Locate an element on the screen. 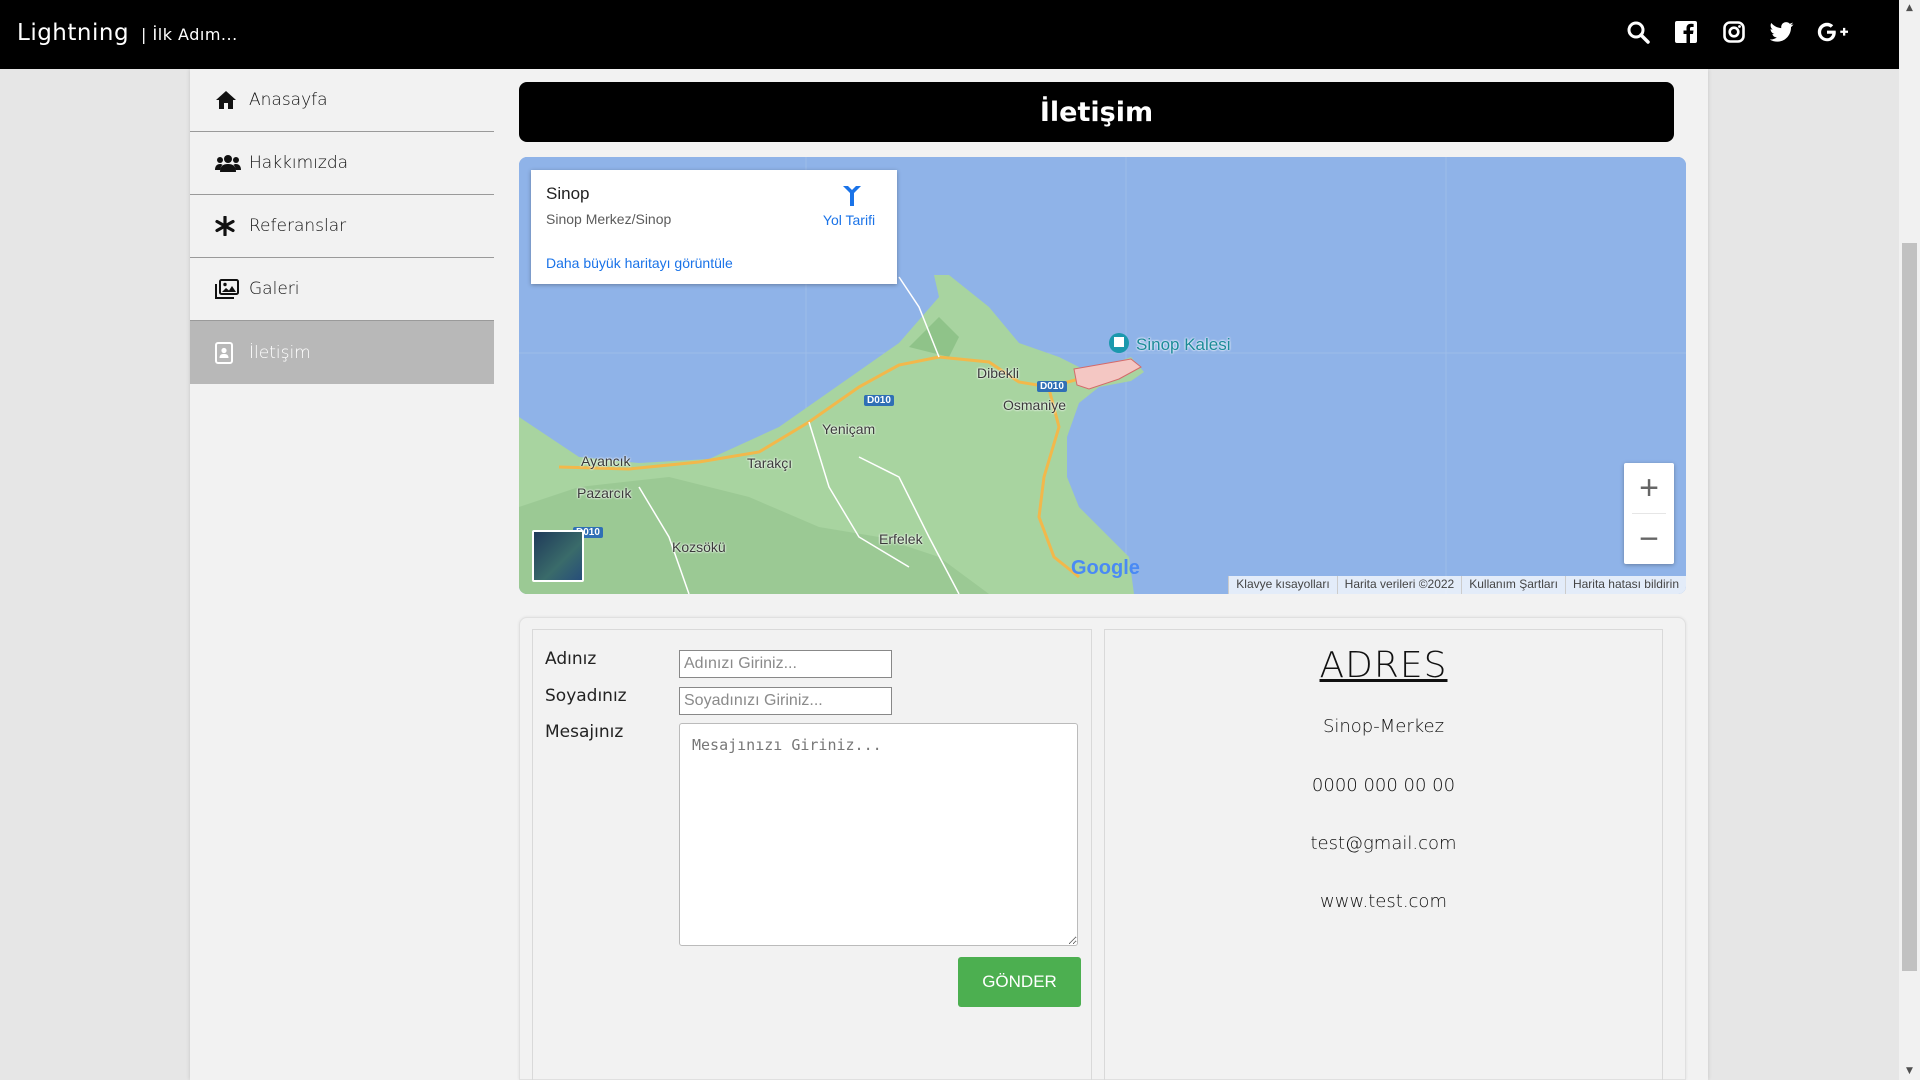  contact-card-icon is located at coordinates (228, 352).